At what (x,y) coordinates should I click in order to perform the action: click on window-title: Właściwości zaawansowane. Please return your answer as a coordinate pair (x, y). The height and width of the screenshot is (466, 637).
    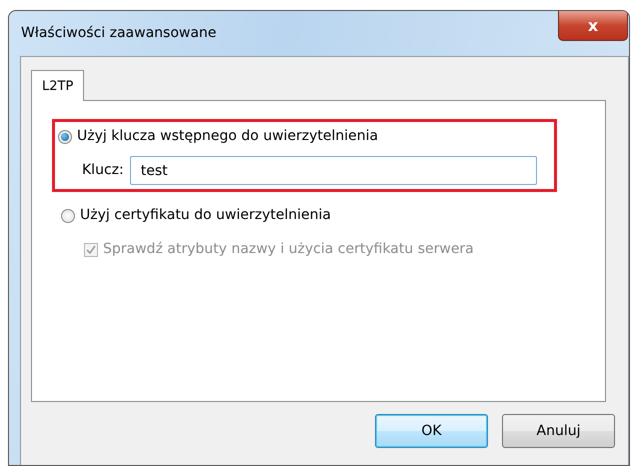
    Looking at the image, I should click on (118, 33).